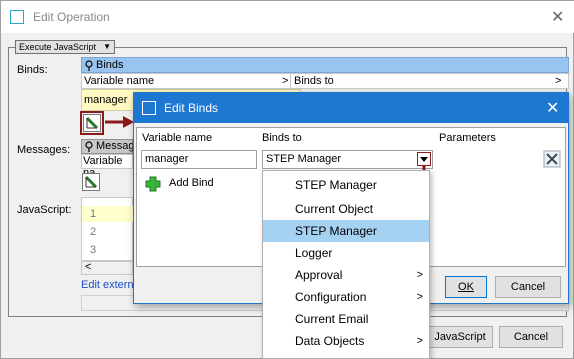 This screenshot has height=359, width=574. I want to click on messages-table-header: Messag, so click(108, 146).